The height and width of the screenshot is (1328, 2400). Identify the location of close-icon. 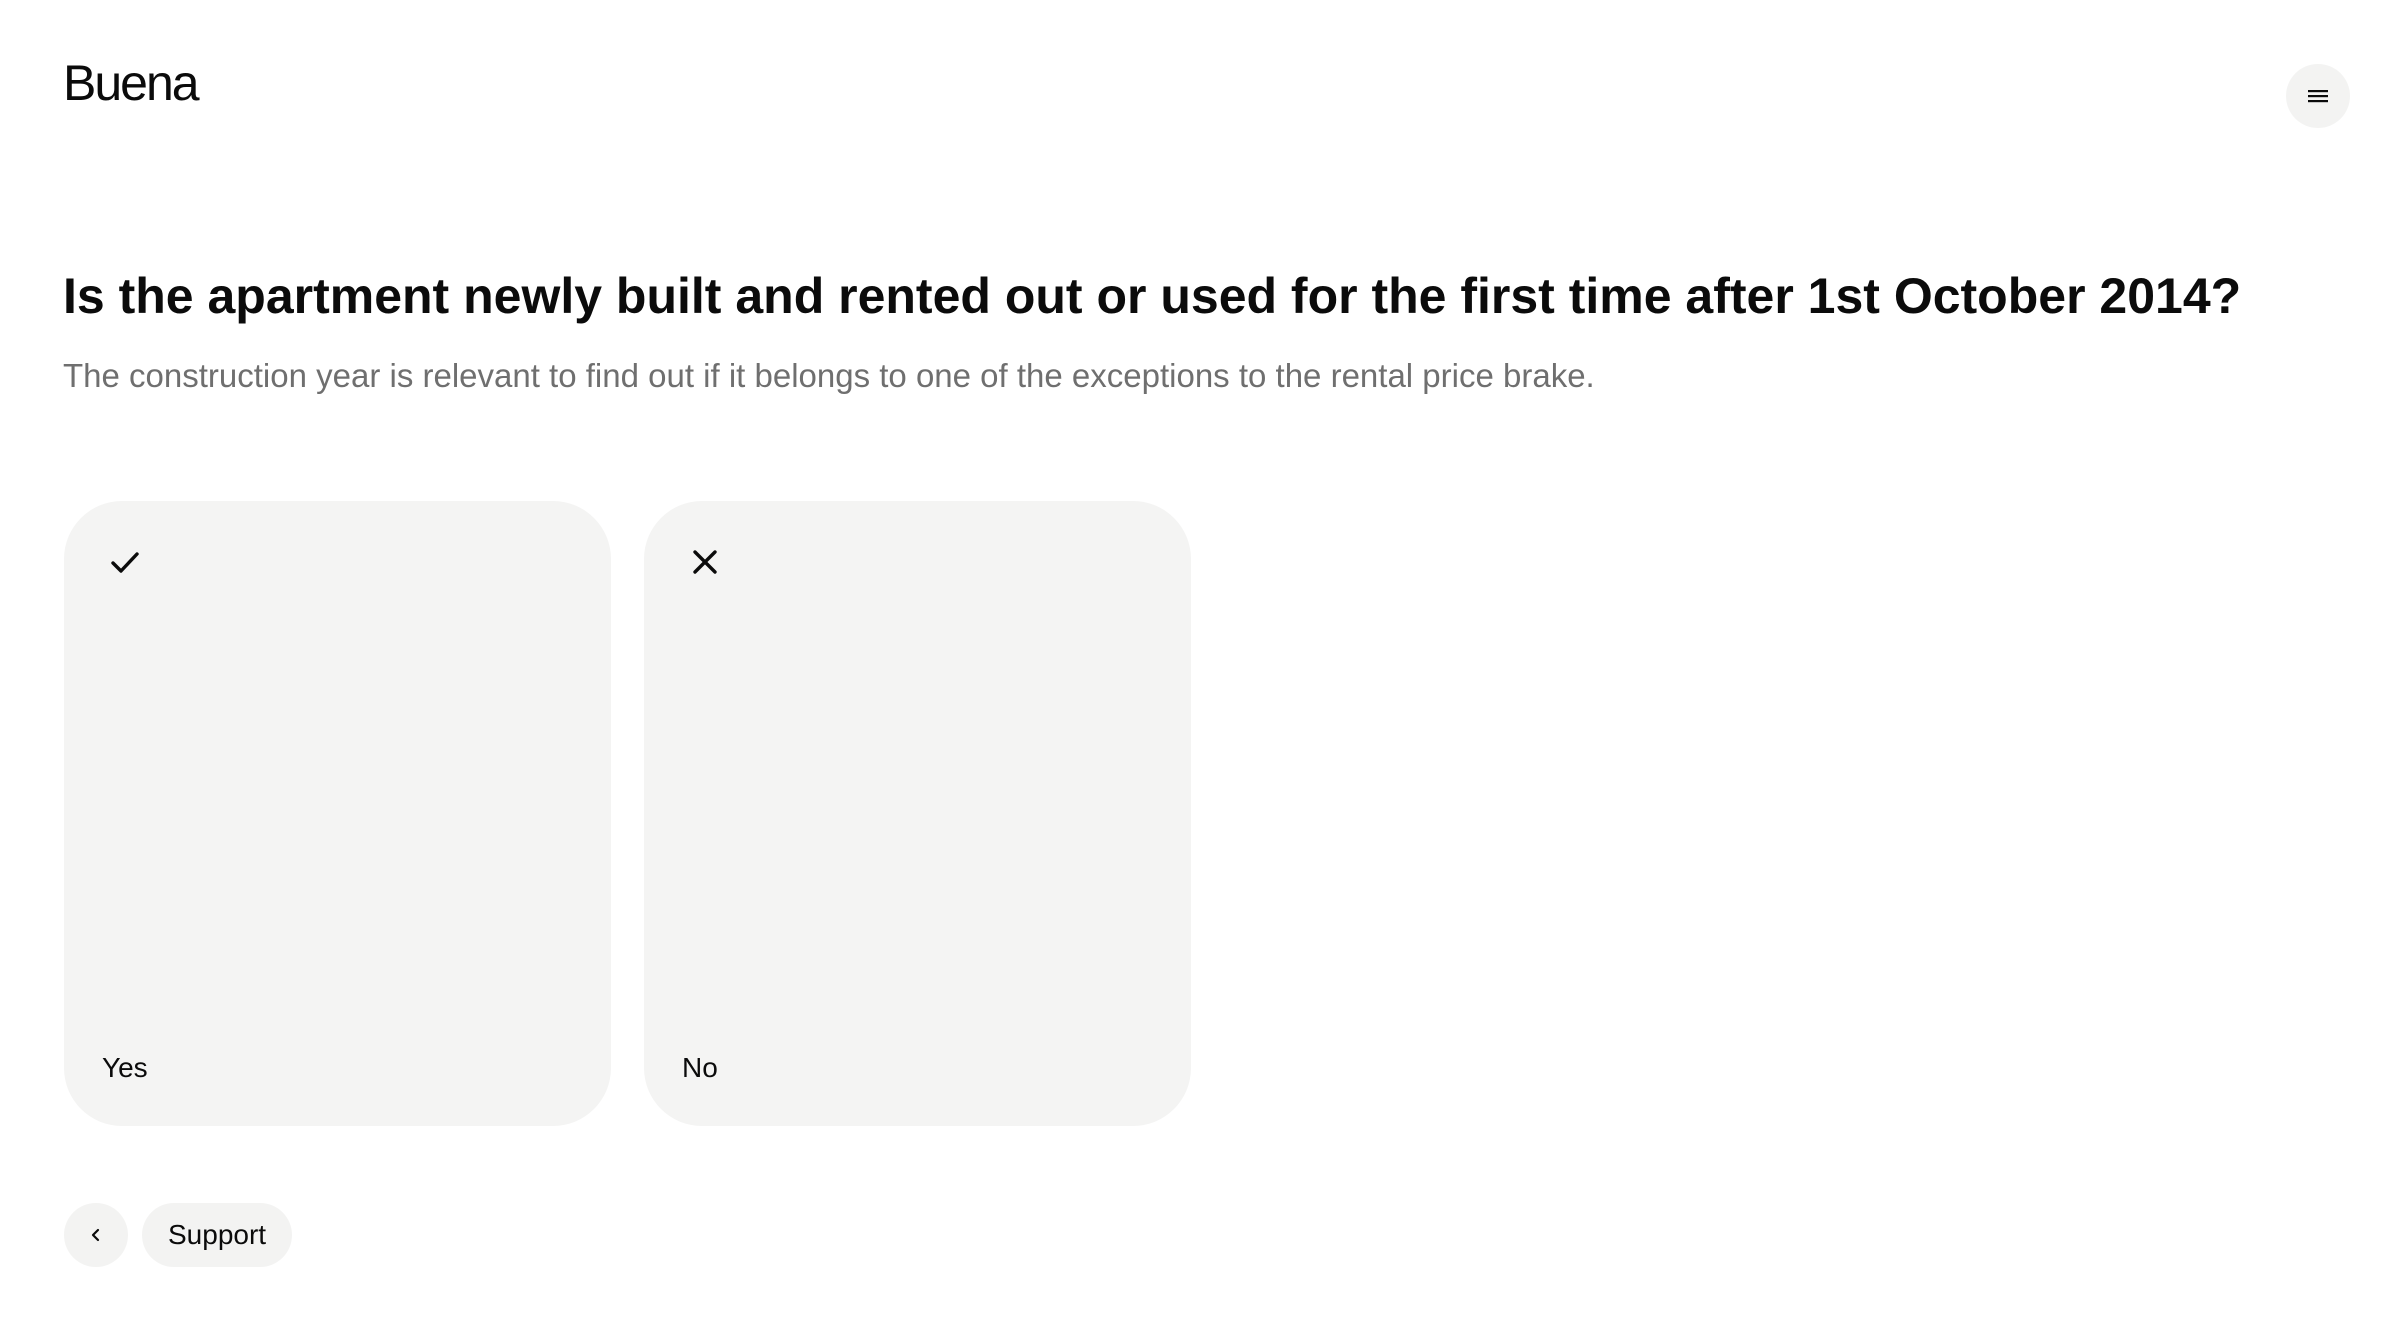
(705, 562).